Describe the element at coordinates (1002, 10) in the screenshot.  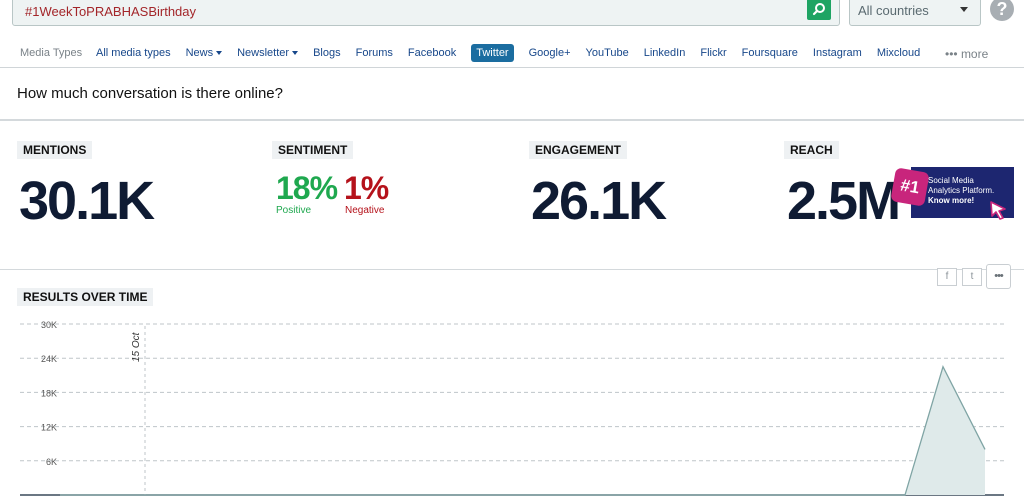
I see `help-icon: ?` at that location.